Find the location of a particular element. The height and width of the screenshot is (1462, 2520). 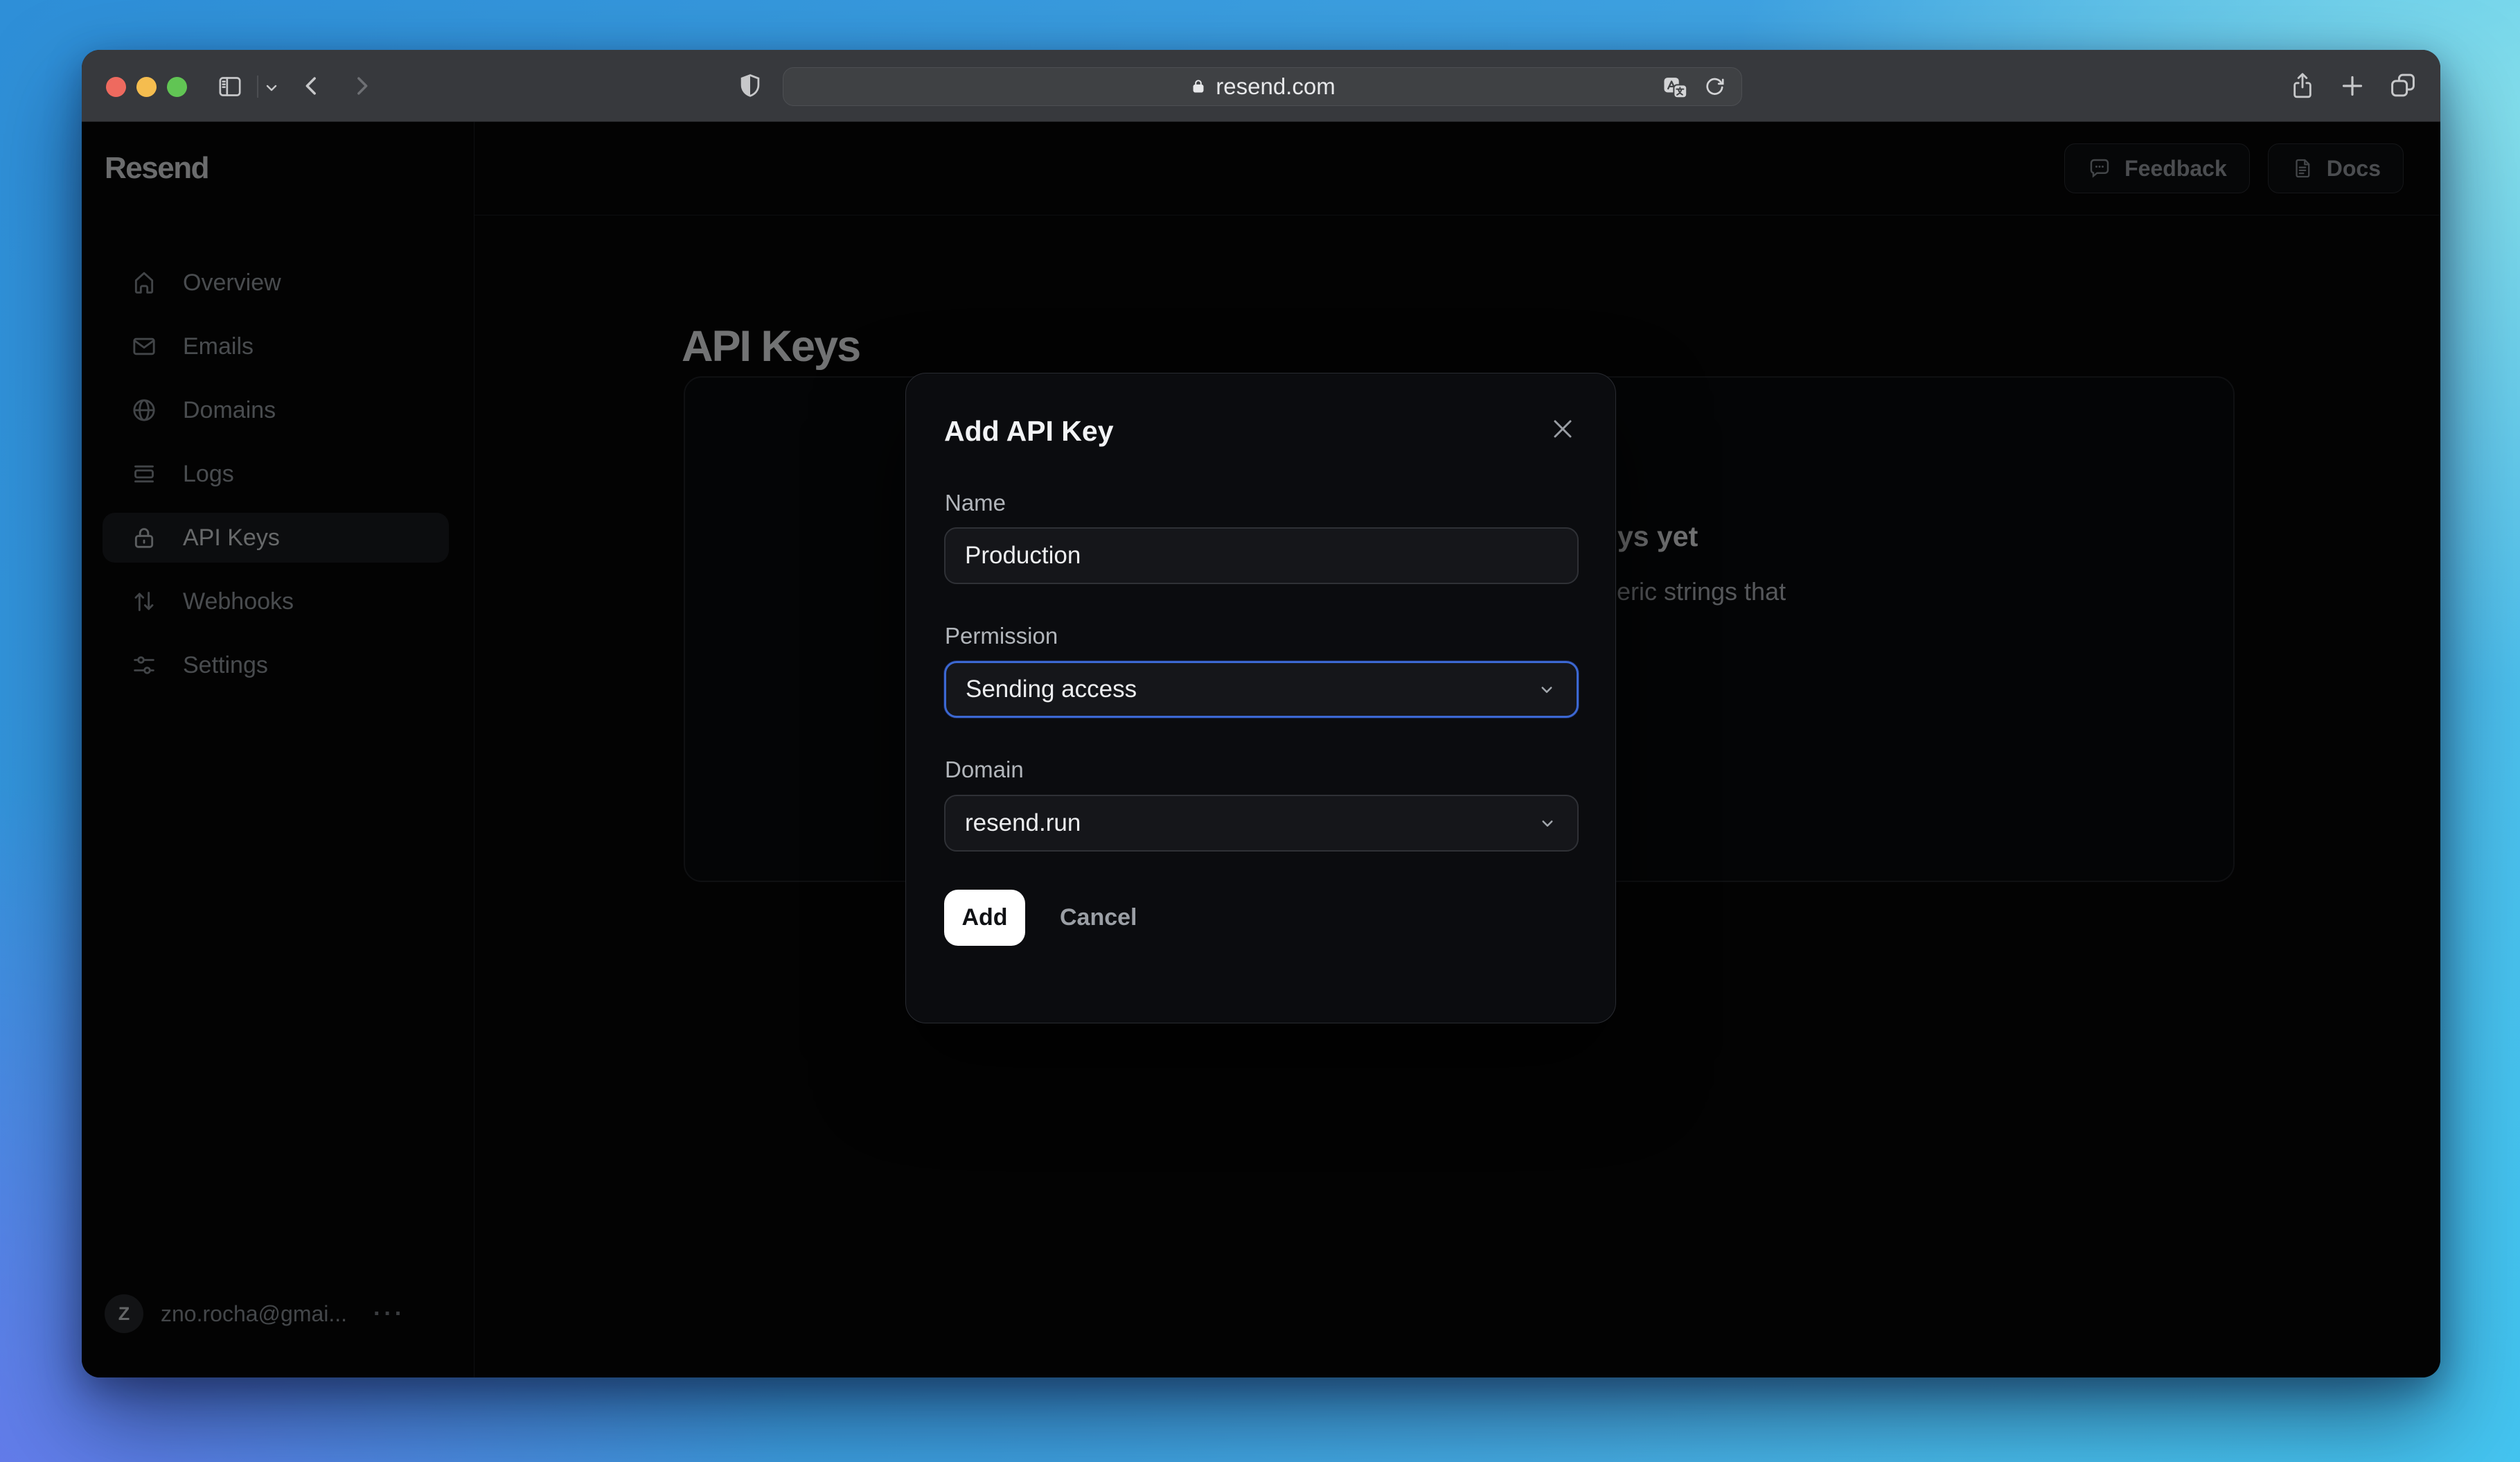

lock-icon is located at coordinates (1198, 86).